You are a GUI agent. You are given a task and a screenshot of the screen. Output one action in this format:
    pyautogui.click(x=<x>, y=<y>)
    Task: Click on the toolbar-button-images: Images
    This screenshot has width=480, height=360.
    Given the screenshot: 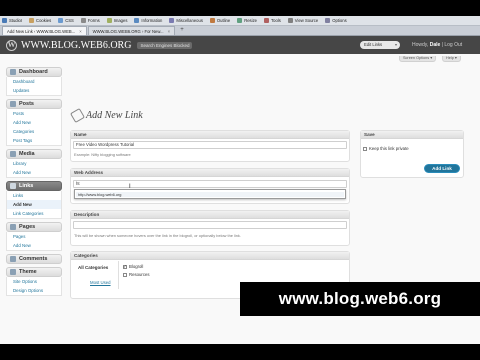 What is the action you would take?
    pyautogui.click(x=117, y=20)
    